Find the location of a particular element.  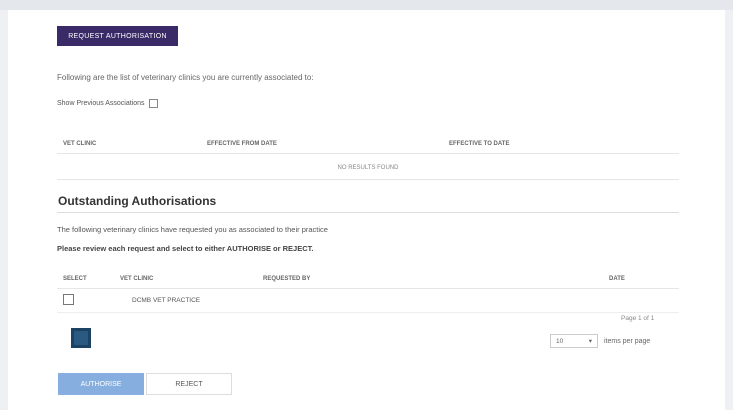

per-page-label: items per page is located at coordinates (627, 341).